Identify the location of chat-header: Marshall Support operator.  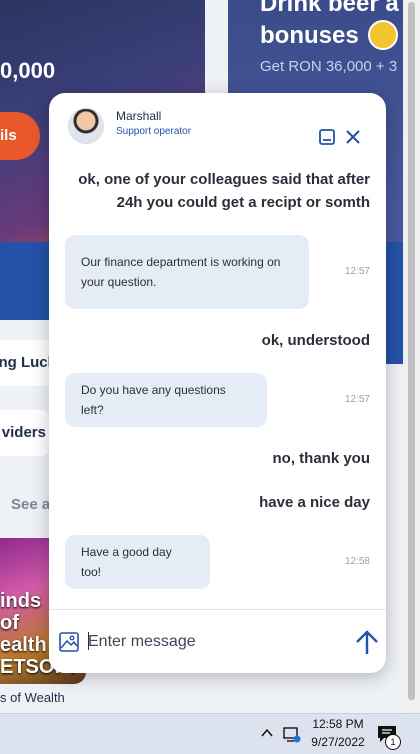
(217, 128).